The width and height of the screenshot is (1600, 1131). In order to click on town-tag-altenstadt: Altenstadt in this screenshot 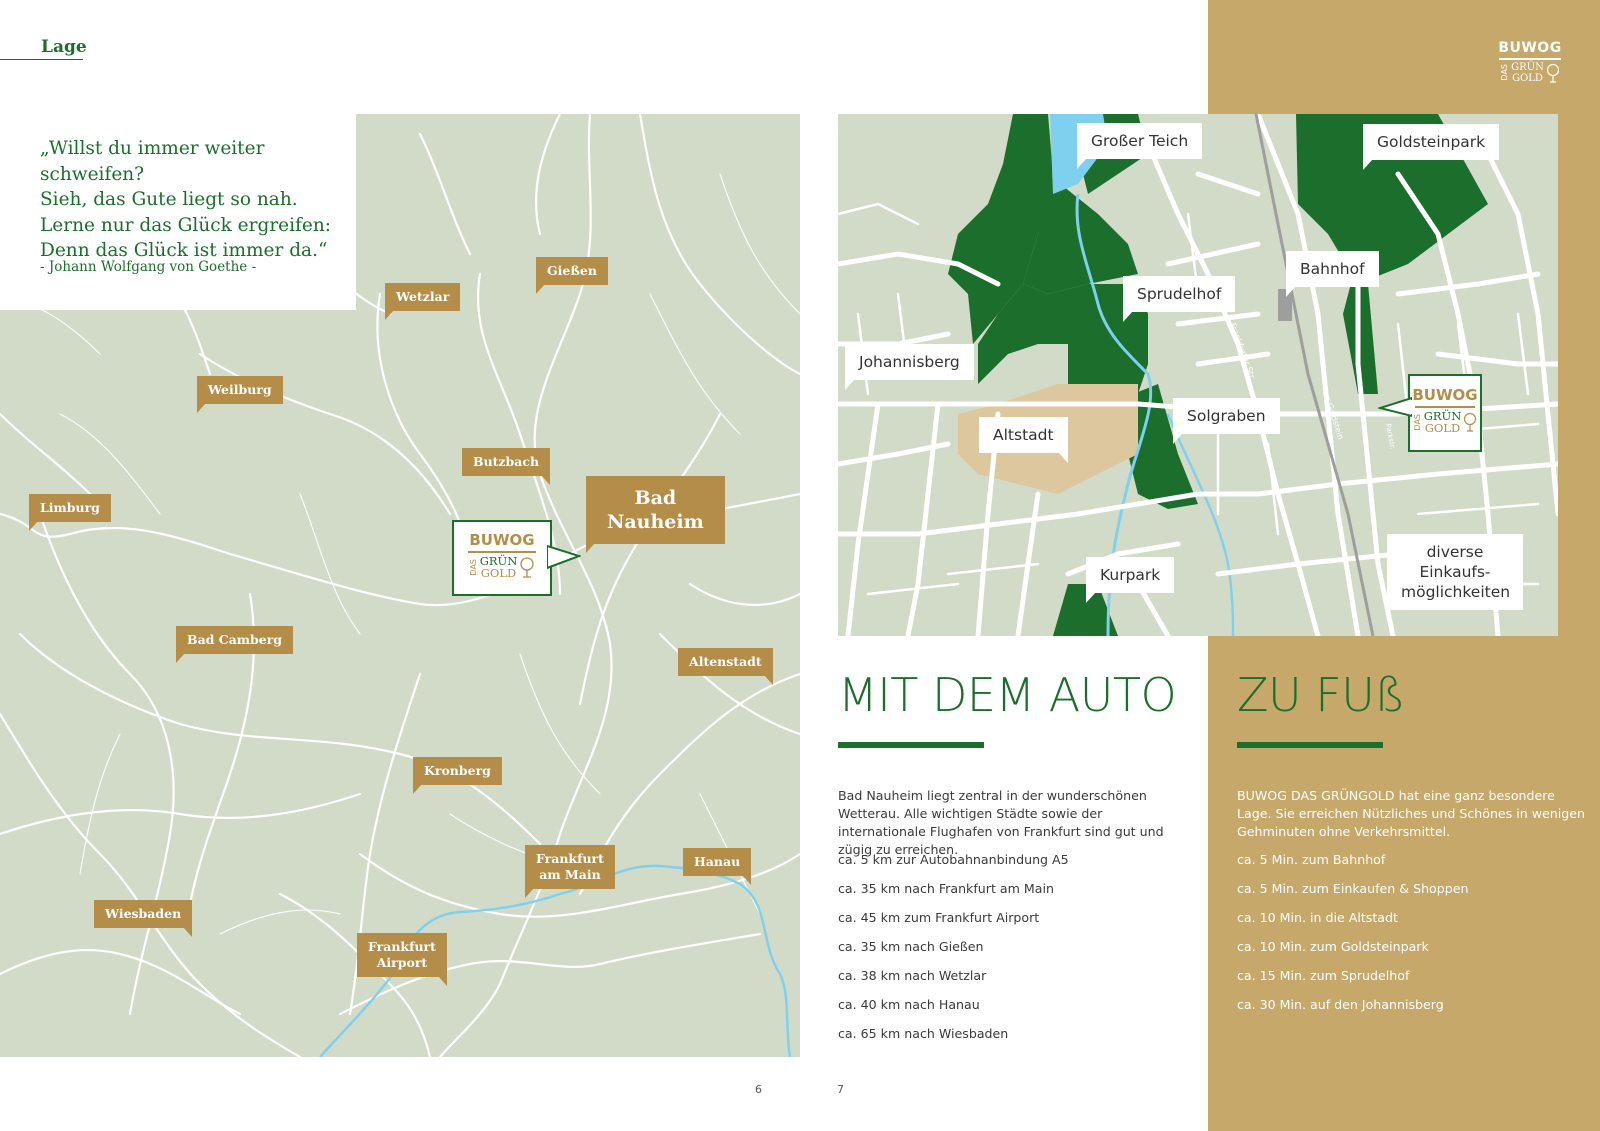, I will do `click(725, 666)`.